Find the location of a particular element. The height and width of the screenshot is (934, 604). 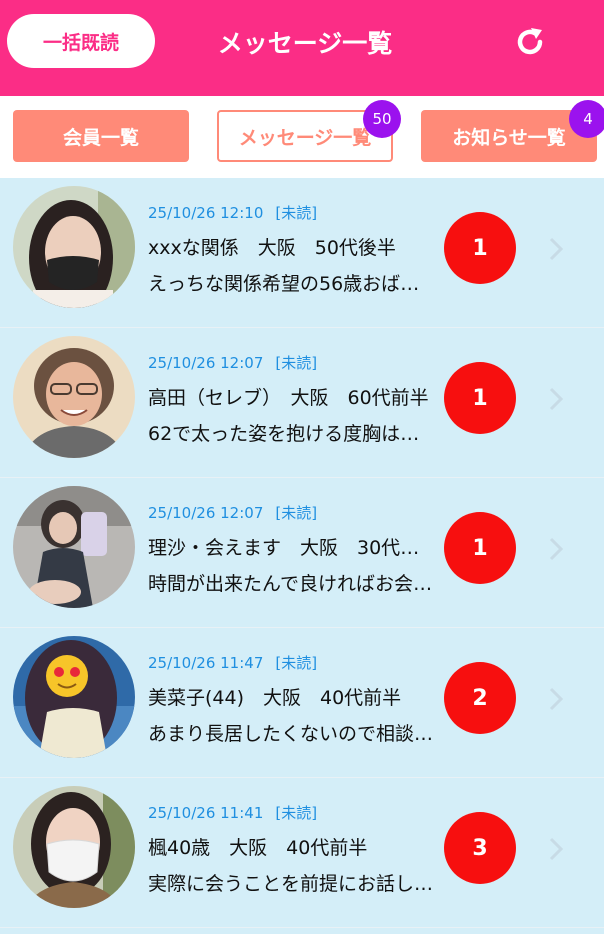

message-preview: 62で太った姿を抱ける度胸はありますか is located at coordinates (293, 434).